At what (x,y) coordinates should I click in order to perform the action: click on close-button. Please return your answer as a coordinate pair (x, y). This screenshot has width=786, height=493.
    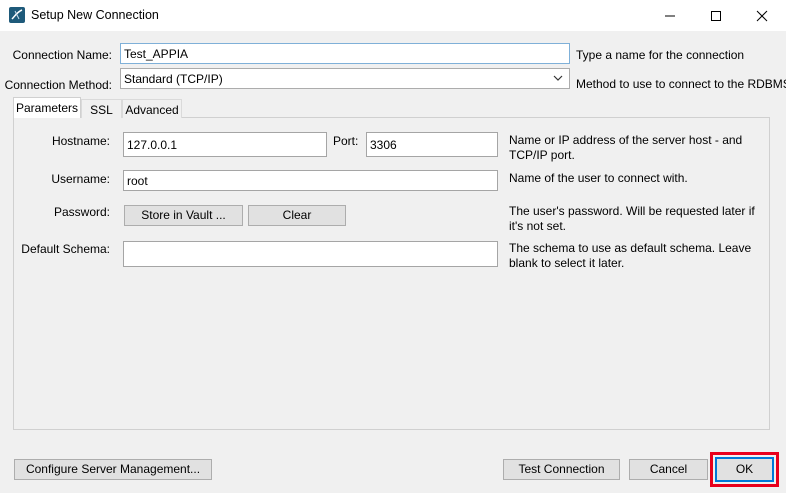
    Looking at the image, I should click on (762, 15).